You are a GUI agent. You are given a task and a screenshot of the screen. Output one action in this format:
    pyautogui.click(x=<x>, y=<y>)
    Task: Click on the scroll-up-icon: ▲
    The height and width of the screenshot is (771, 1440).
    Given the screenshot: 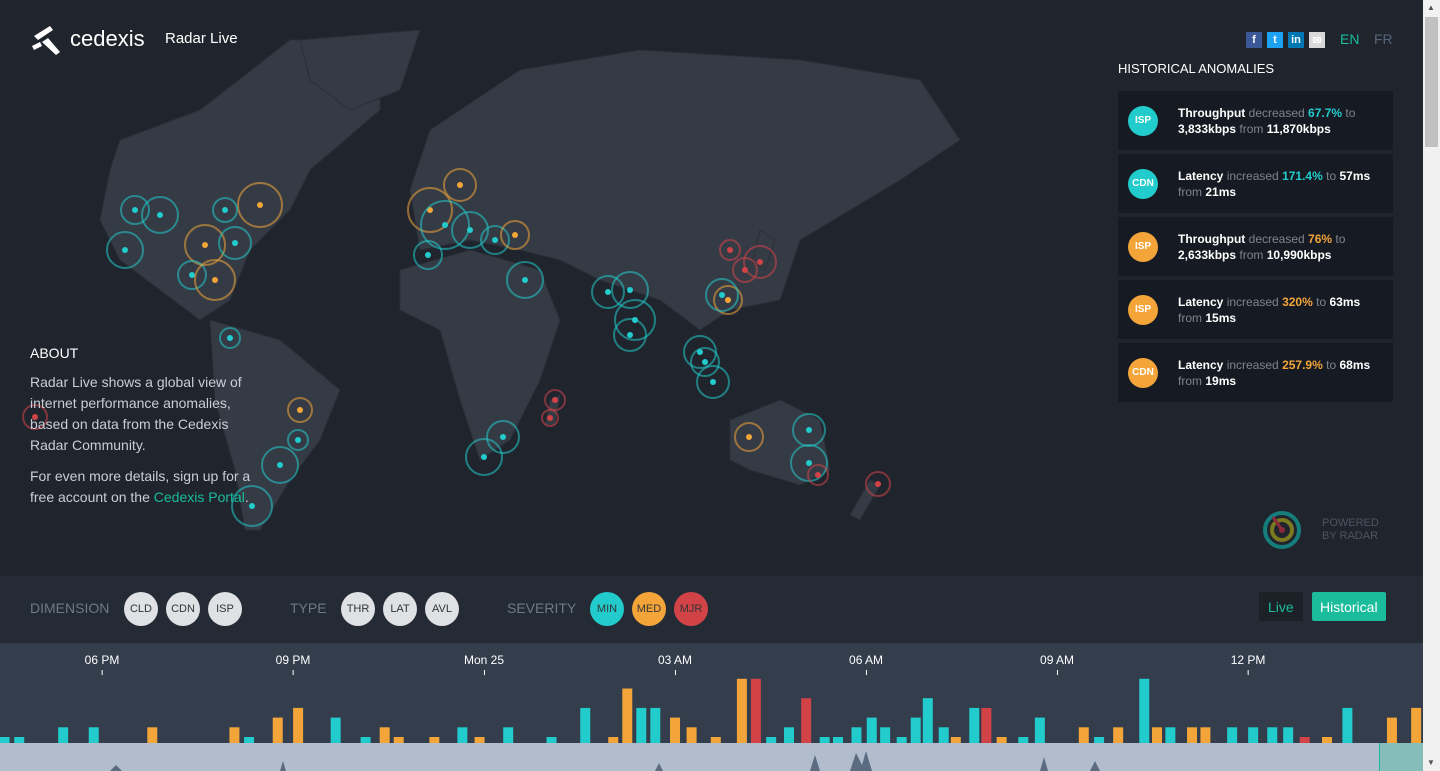 What is the action you would take?
    pyautogui.click(x=1431, y=7)
    